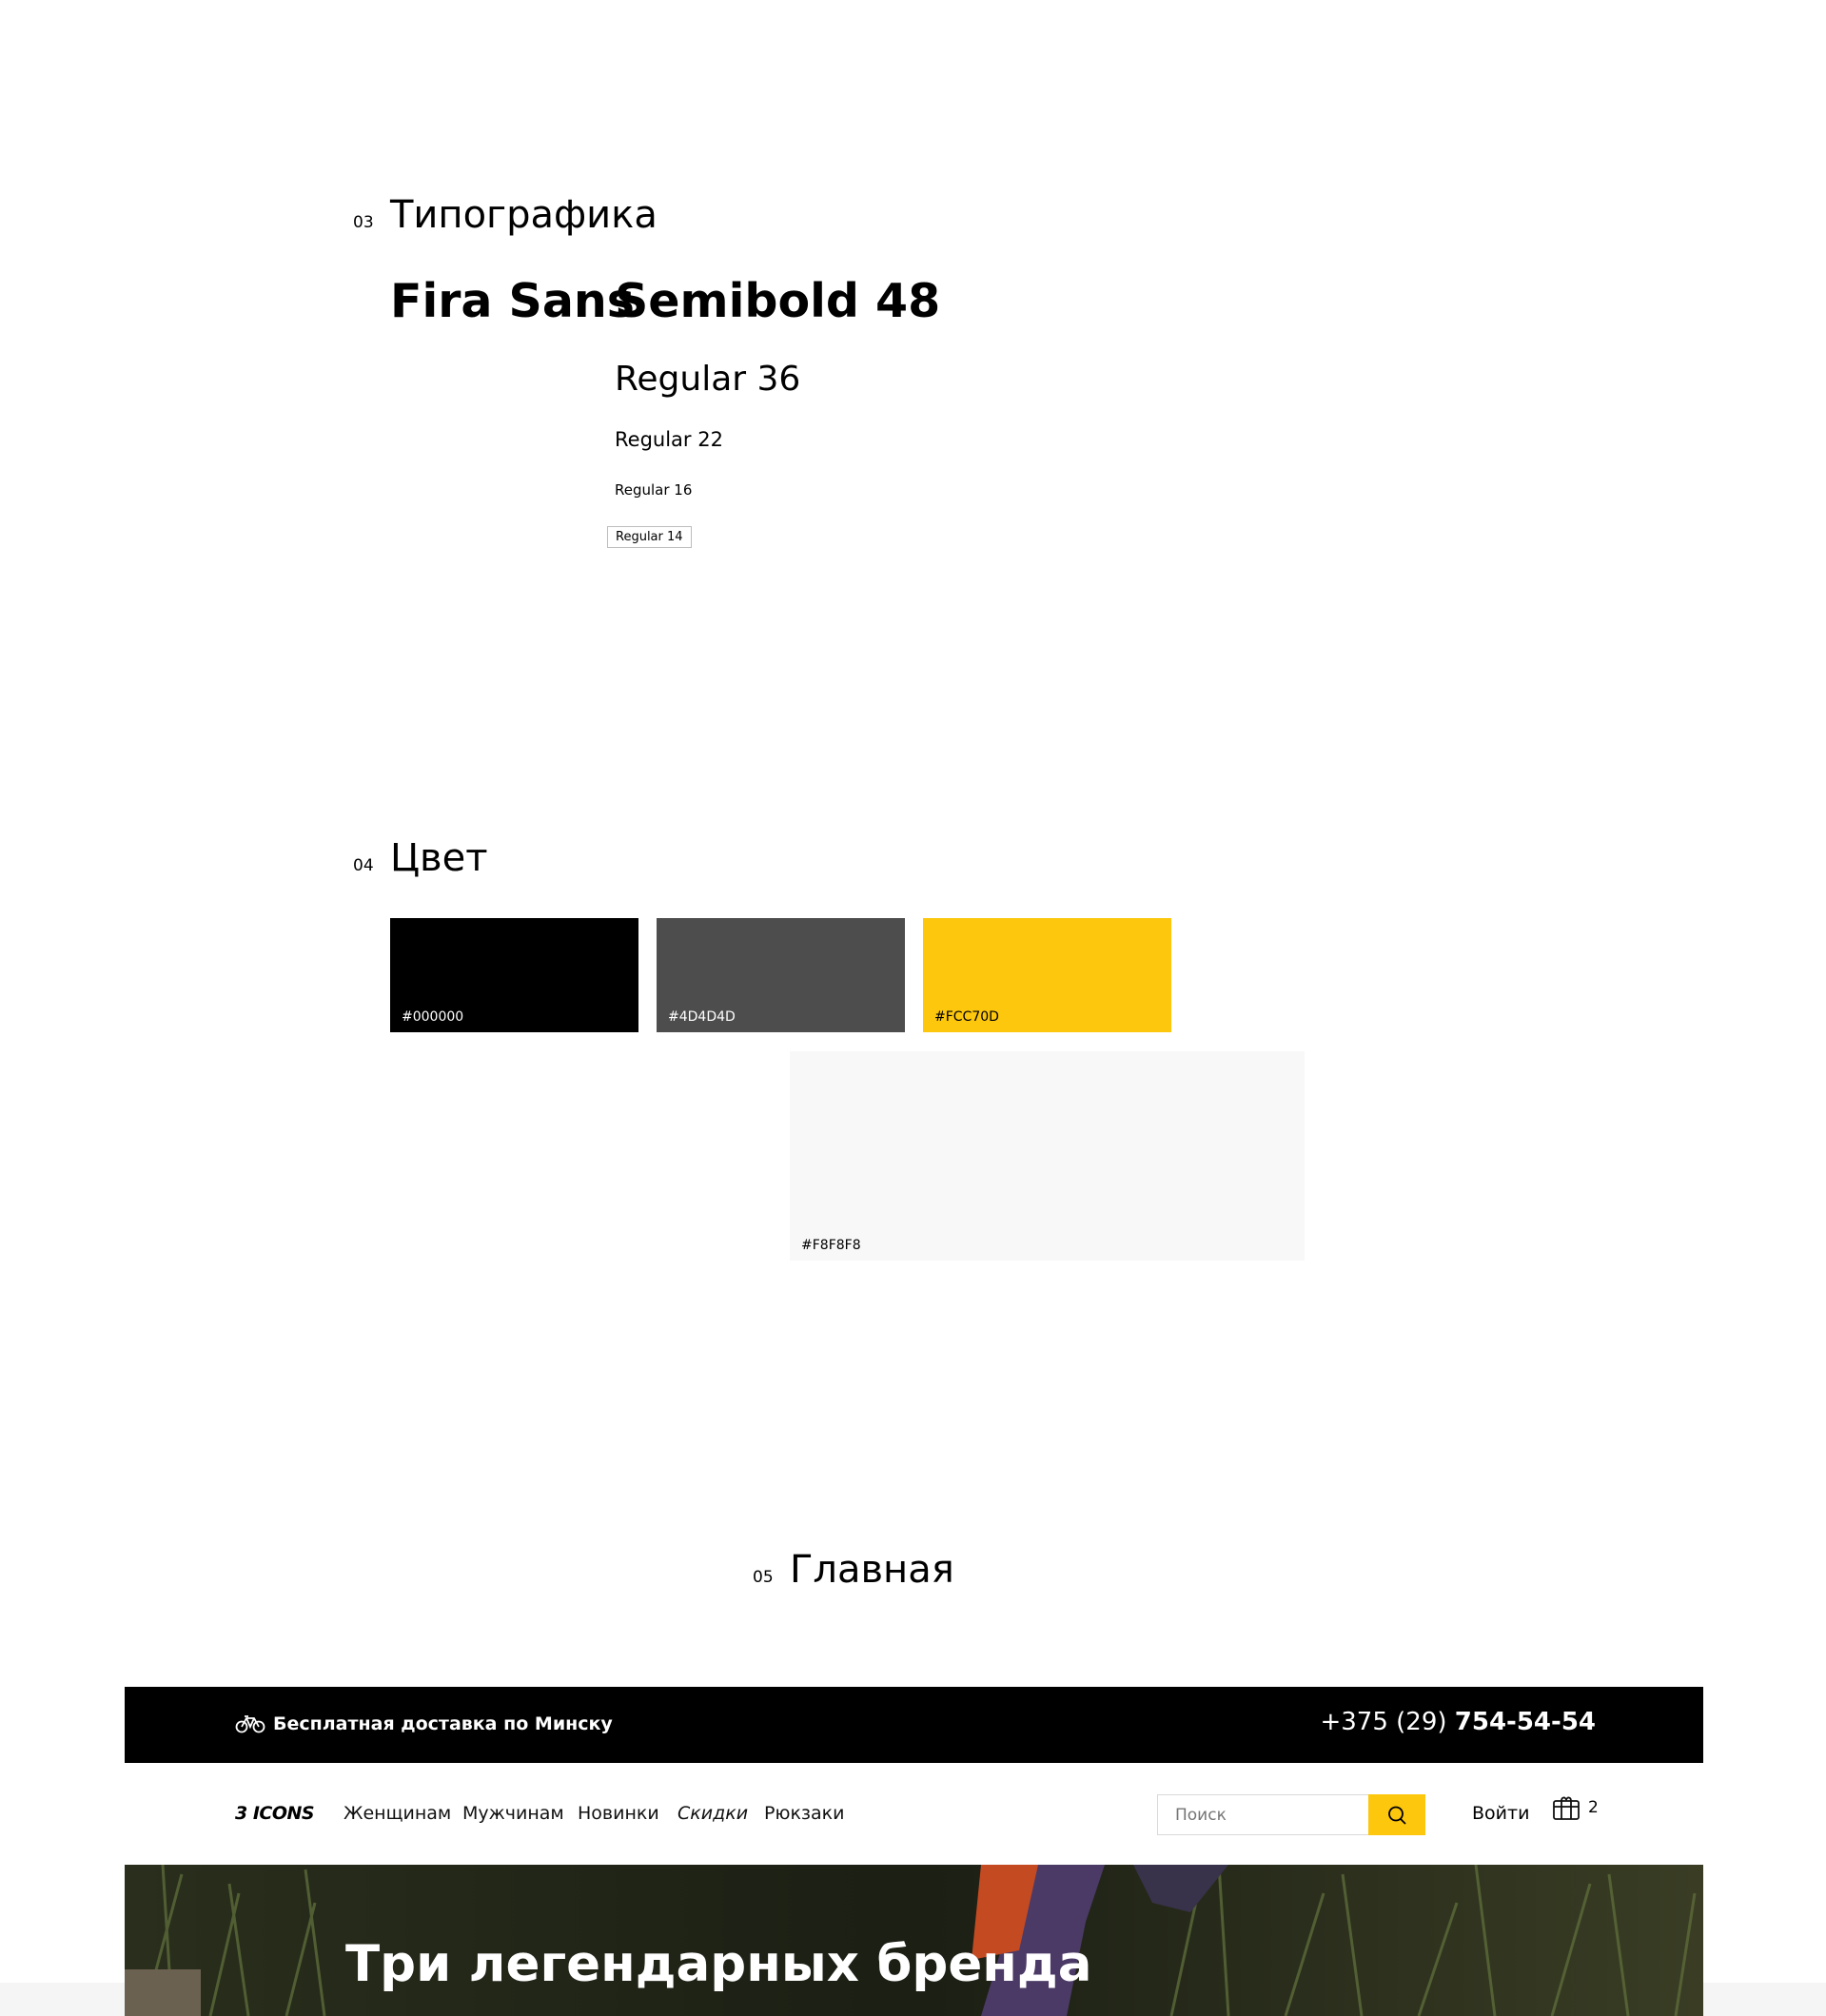 This screenshot has width=1826, height=2016. What do you see at coordinates (397, 1813) in the screenshot?
I see `nav-item-women: Женщинам` at bounding box center [397, 1813].